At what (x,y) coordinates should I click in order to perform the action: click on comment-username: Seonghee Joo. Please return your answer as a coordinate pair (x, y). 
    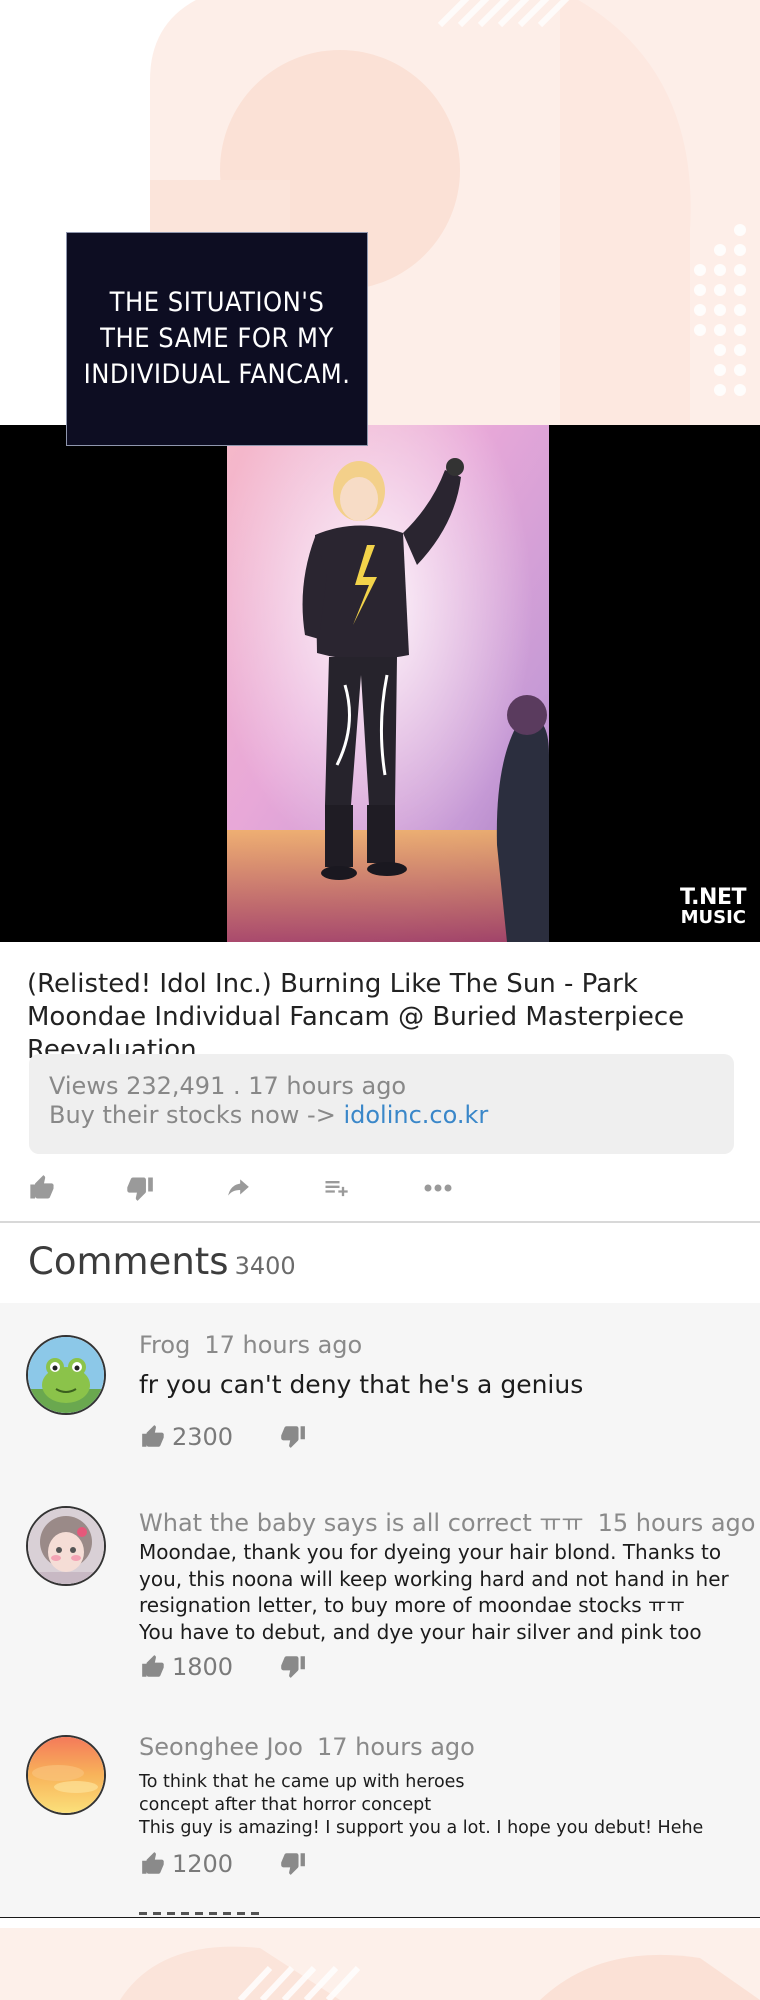
    Looking at the image, I should click on (221, 1747).